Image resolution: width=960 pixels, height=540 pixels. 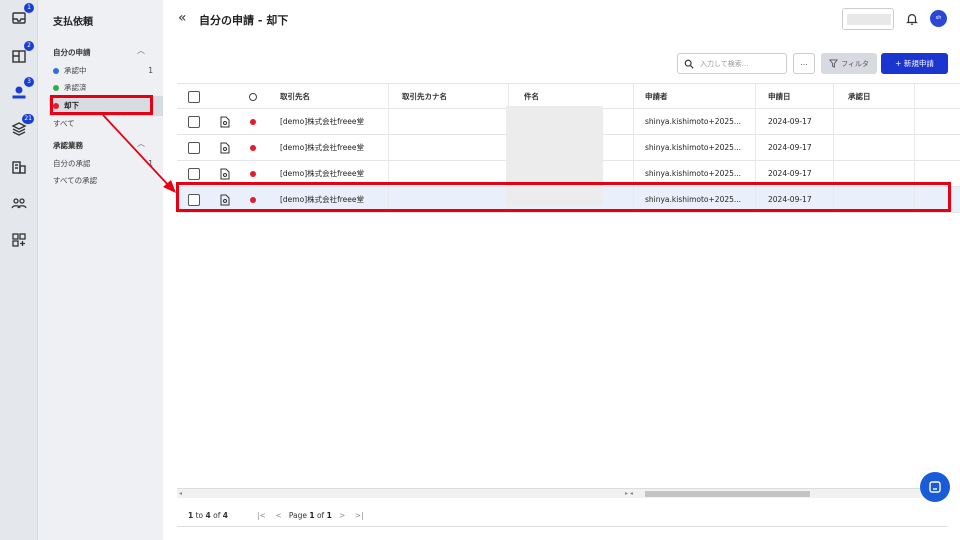 What do you see at coordinates (103, 123) in the screenshot?
I see `sidebar-item-all: すべて` at bounding box center [103, 123].